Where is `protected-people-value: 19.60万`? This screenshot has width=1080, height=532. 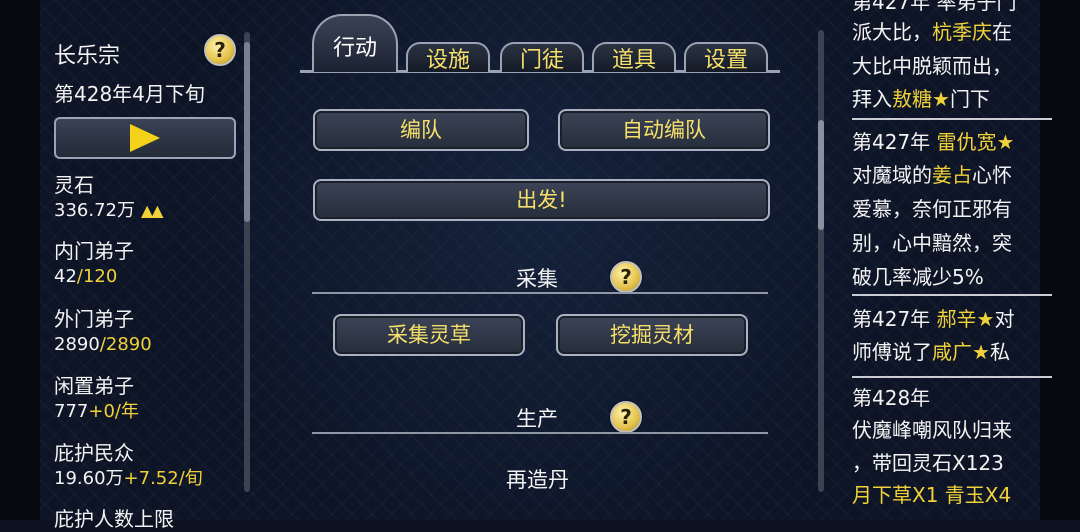 protected-people-value: 19.60万 is located at coordinates (89, 478).